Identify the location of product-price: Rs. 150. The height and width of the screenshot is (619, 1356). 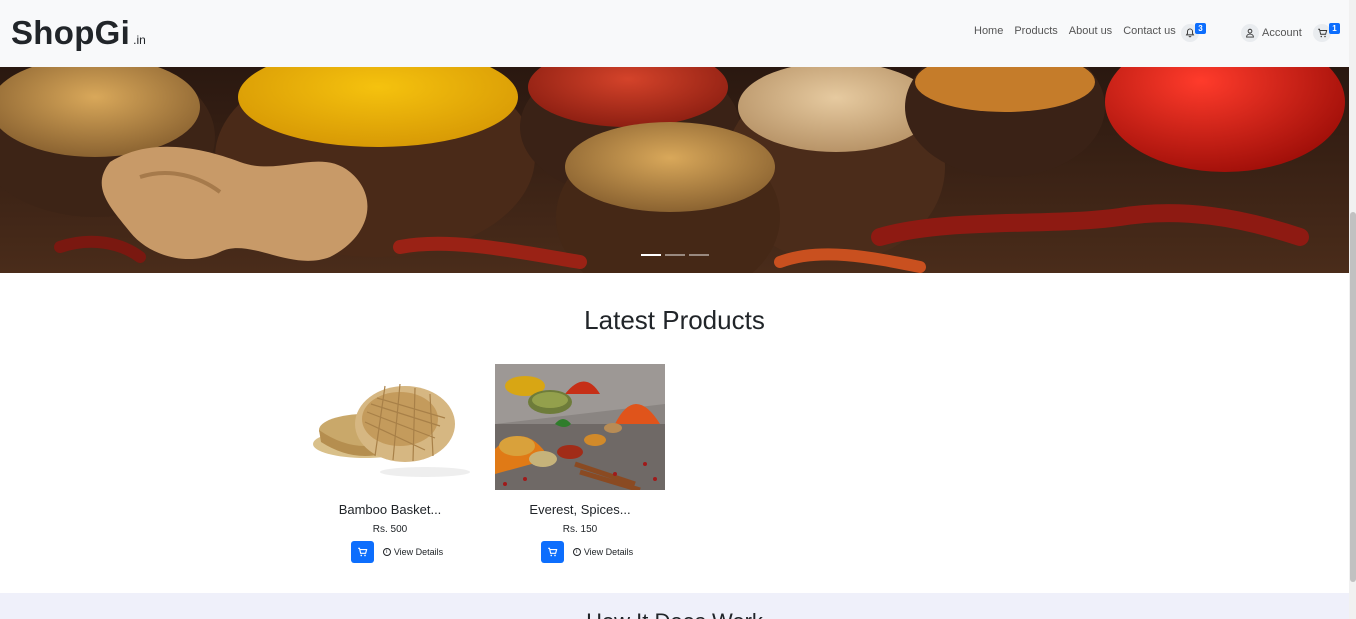
(580, 529).